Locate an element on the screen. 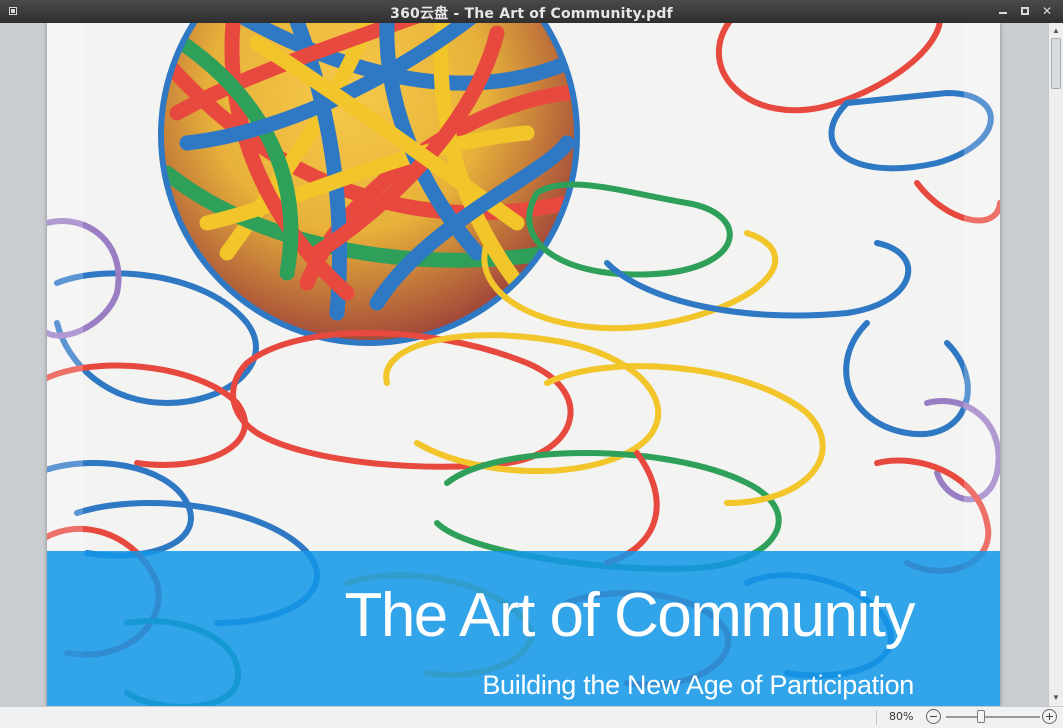 The height and width of the screenshot is (728, 1063). status-bar: 80% is located at coordinates (531, 717).